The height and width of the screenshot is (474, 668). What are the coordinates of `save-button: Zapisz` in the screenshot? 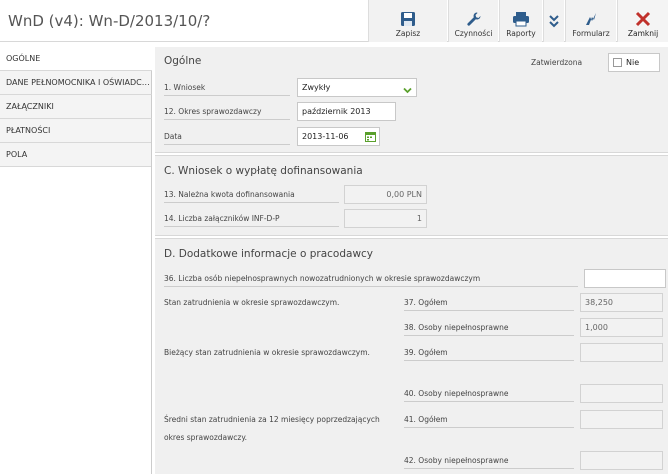 It's located at (407, 21).